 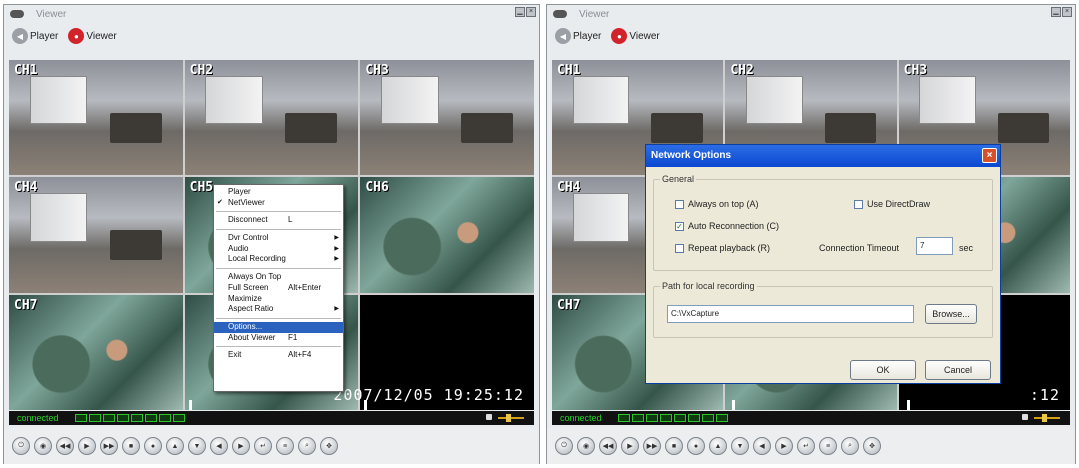 I want to click on volume-track, so click(x=1047, y=418).